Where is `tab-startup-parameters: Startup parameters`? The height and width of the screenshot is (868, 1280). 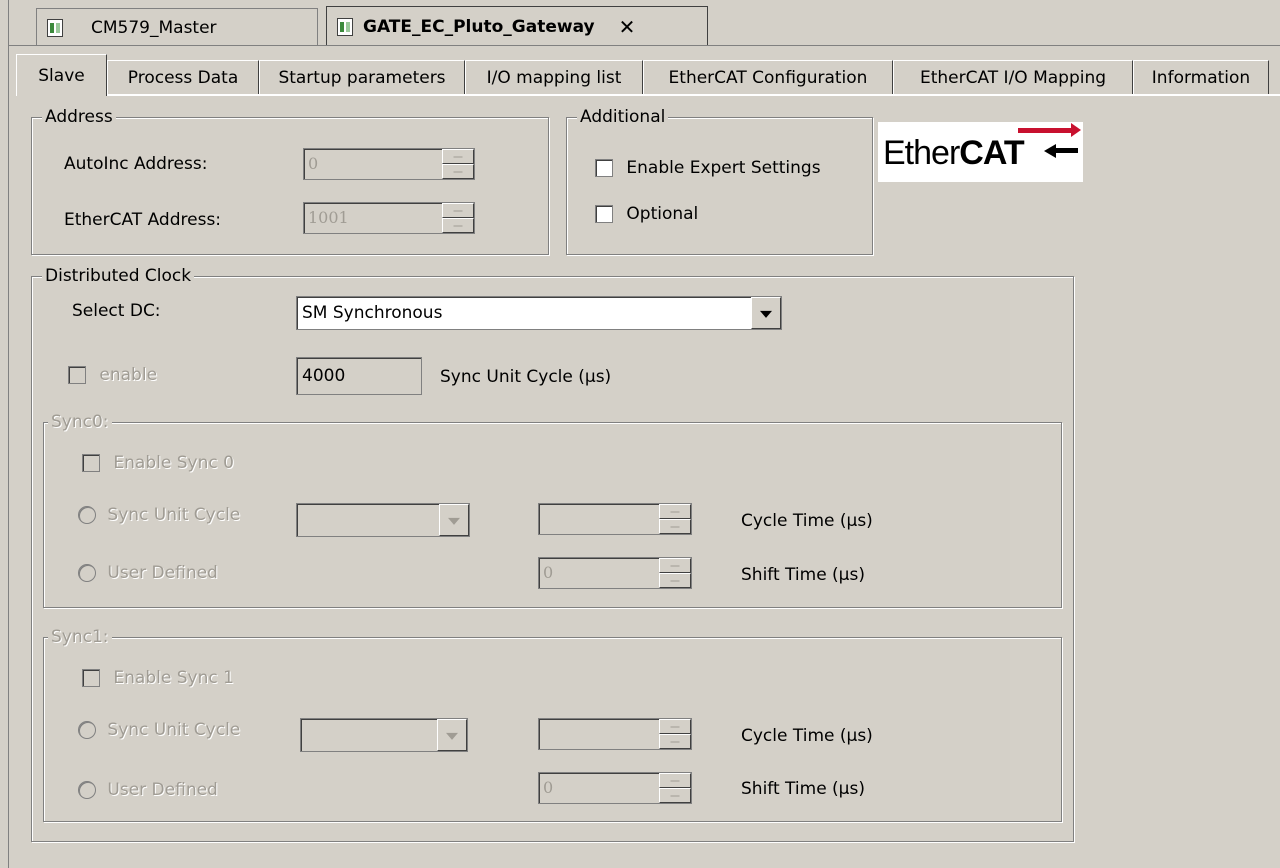
tab-startup-parameters: Startup parameters is located at coordinates (362, 77).